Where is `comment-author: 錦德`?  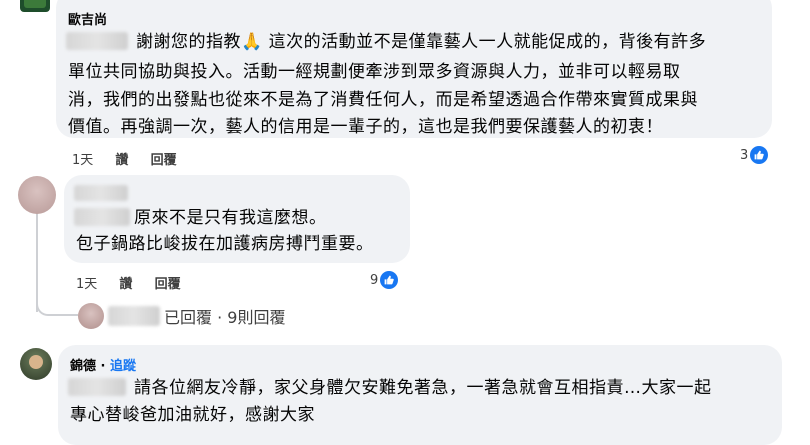 comment-author: 錦德 is located at coordinates (83, 366).